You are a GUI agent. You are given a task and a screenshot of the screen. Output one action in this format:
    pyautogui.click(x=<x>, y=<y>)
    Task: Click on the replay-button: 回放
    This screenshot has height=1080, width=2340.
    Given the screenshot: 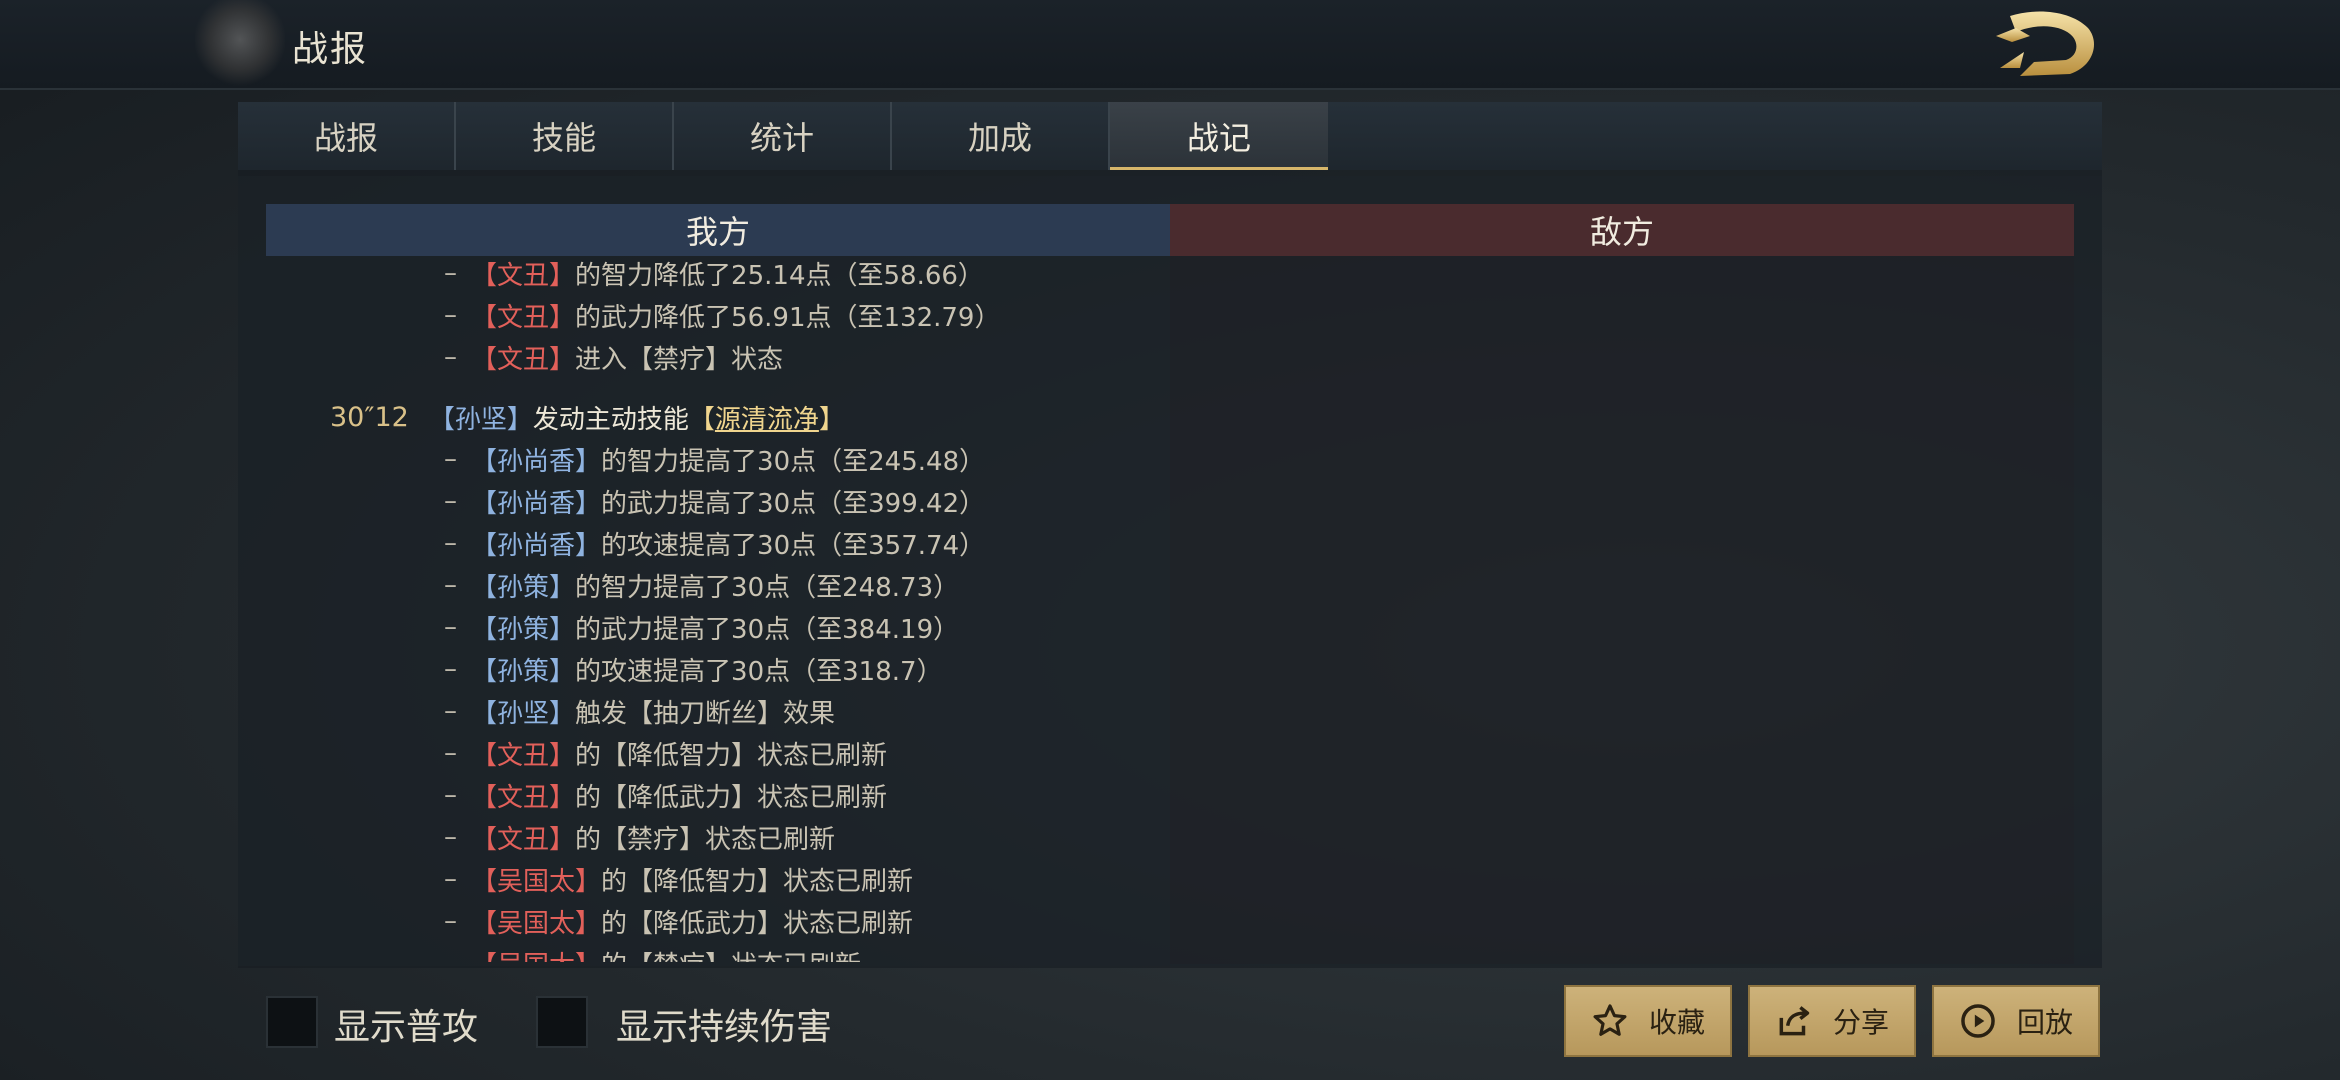 What is the action you would take?
    pyautogui.click(x=2016, y=1021)
    